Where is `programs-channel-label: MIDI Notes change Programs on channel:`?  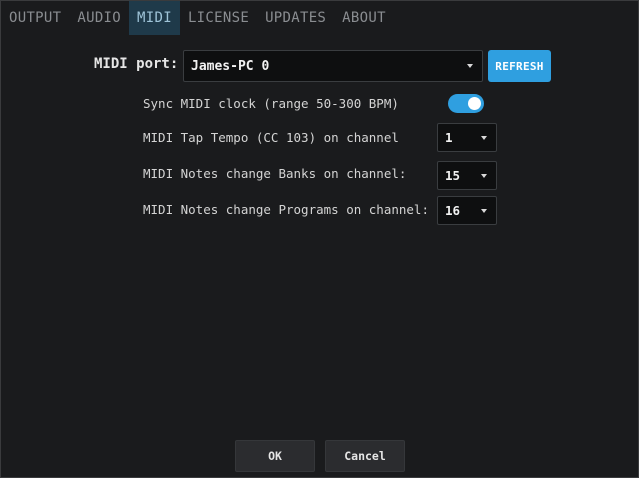
programs-channel-label: MIDI Notes change Programs on channel: is located at coordinates (286, 209).